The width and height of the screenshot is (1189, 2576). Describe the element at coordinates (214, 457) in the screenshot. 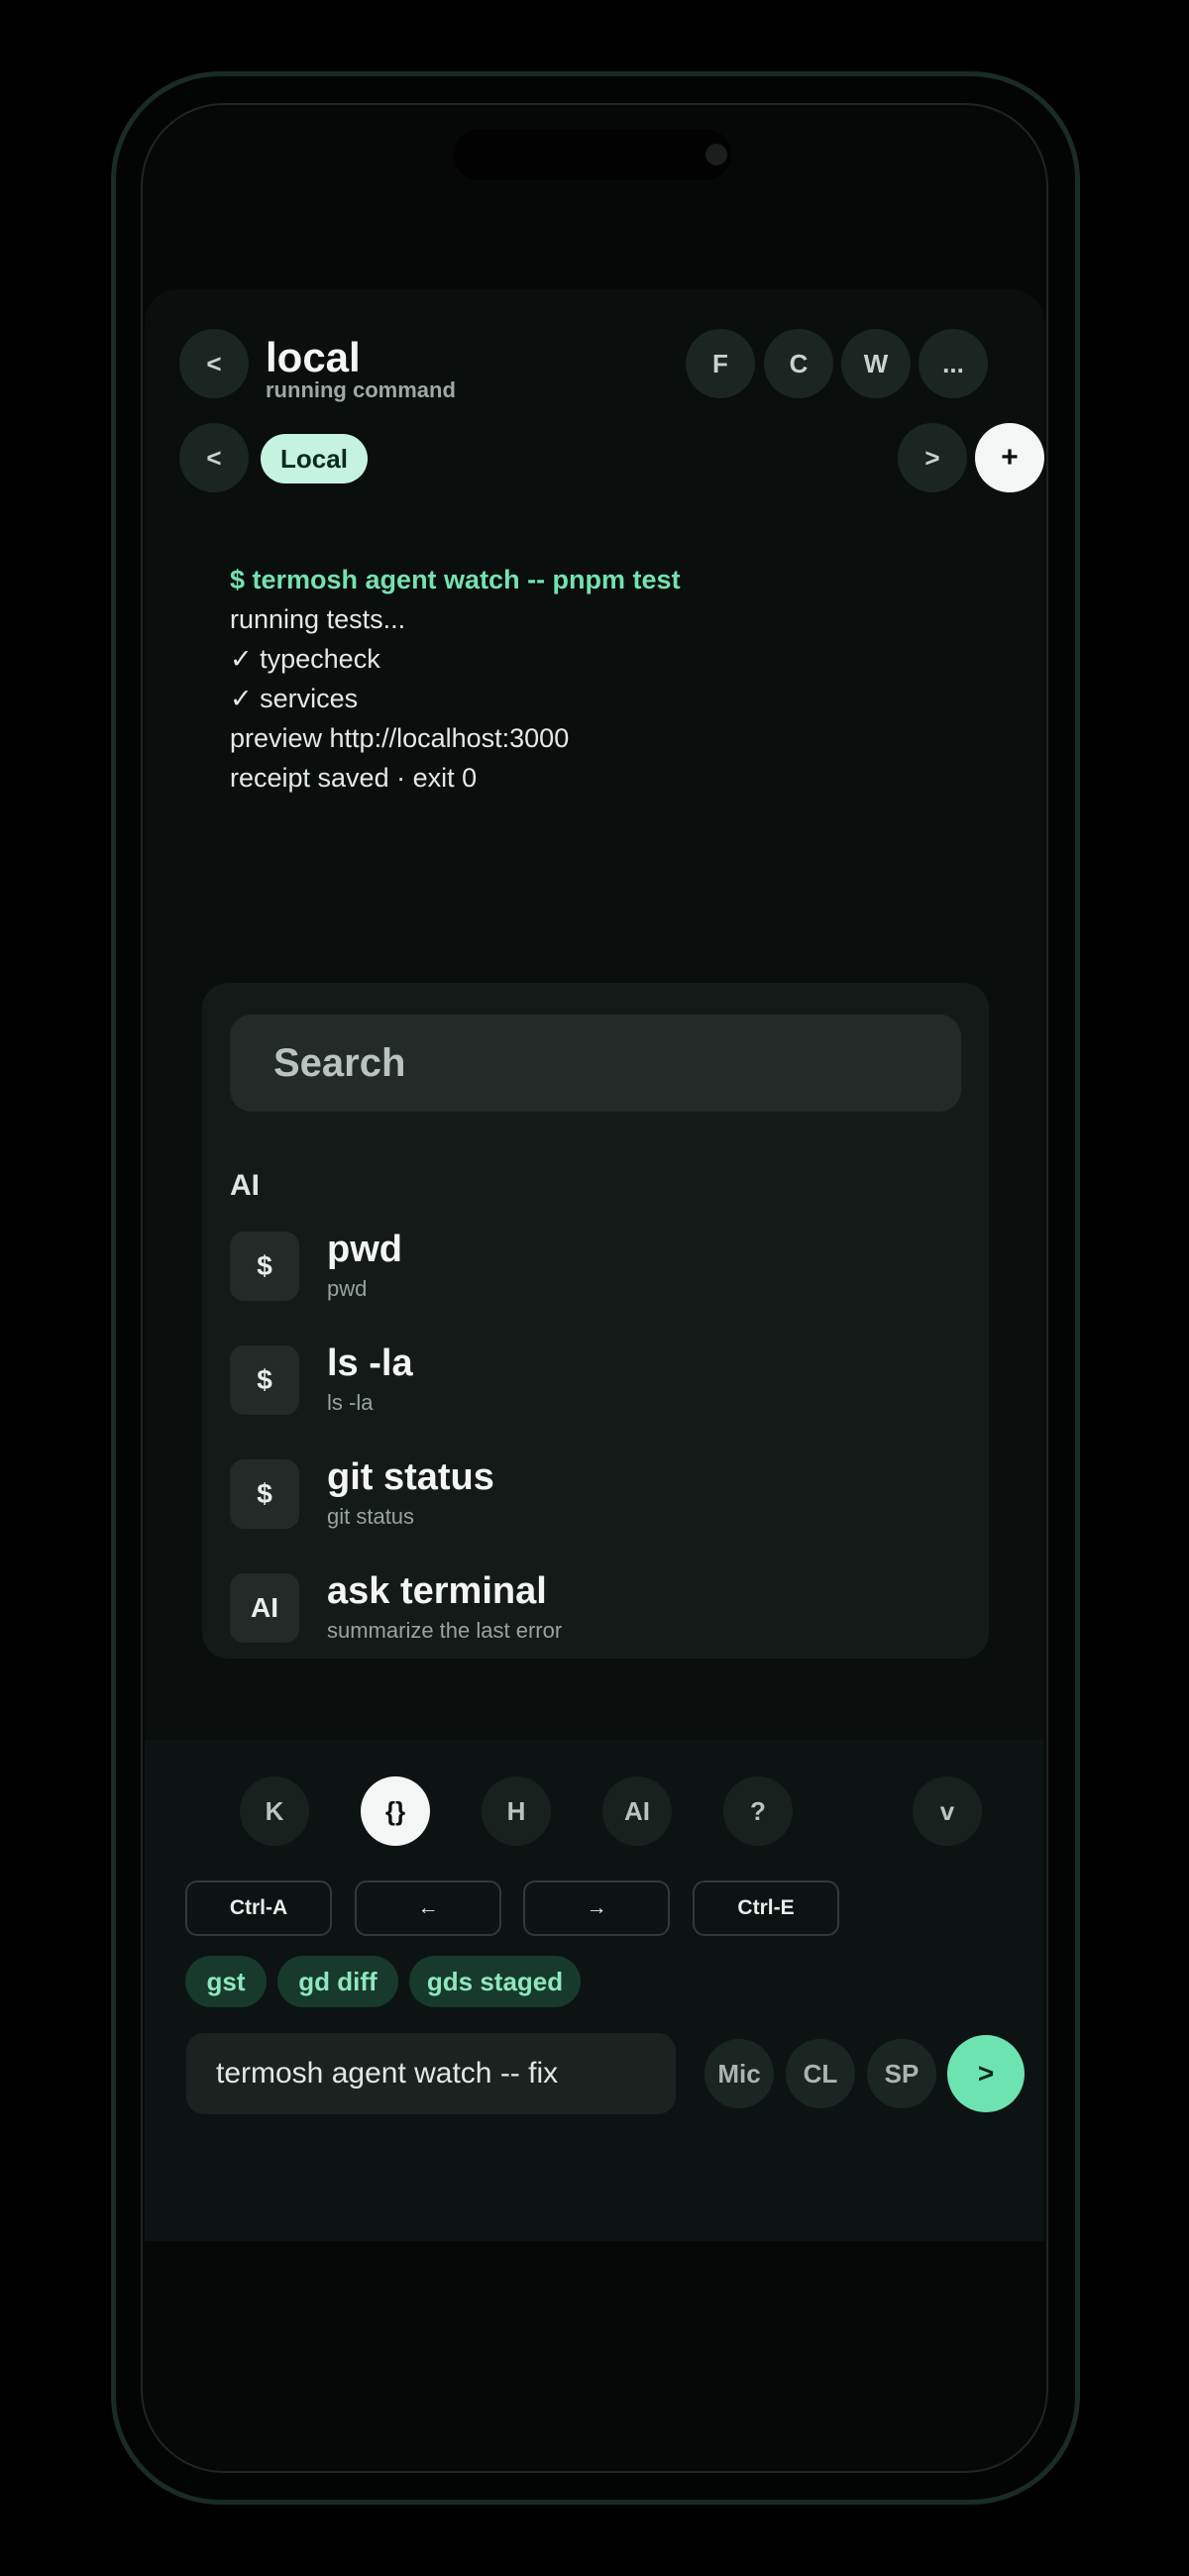

I see `tab-prev-button: <` at that location.